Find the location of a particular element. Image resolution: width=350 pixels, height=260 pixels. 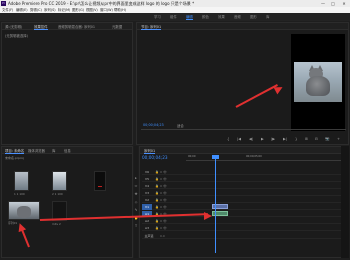

workspace-tab-libraries: 库 is located at coordinates (267, 17).